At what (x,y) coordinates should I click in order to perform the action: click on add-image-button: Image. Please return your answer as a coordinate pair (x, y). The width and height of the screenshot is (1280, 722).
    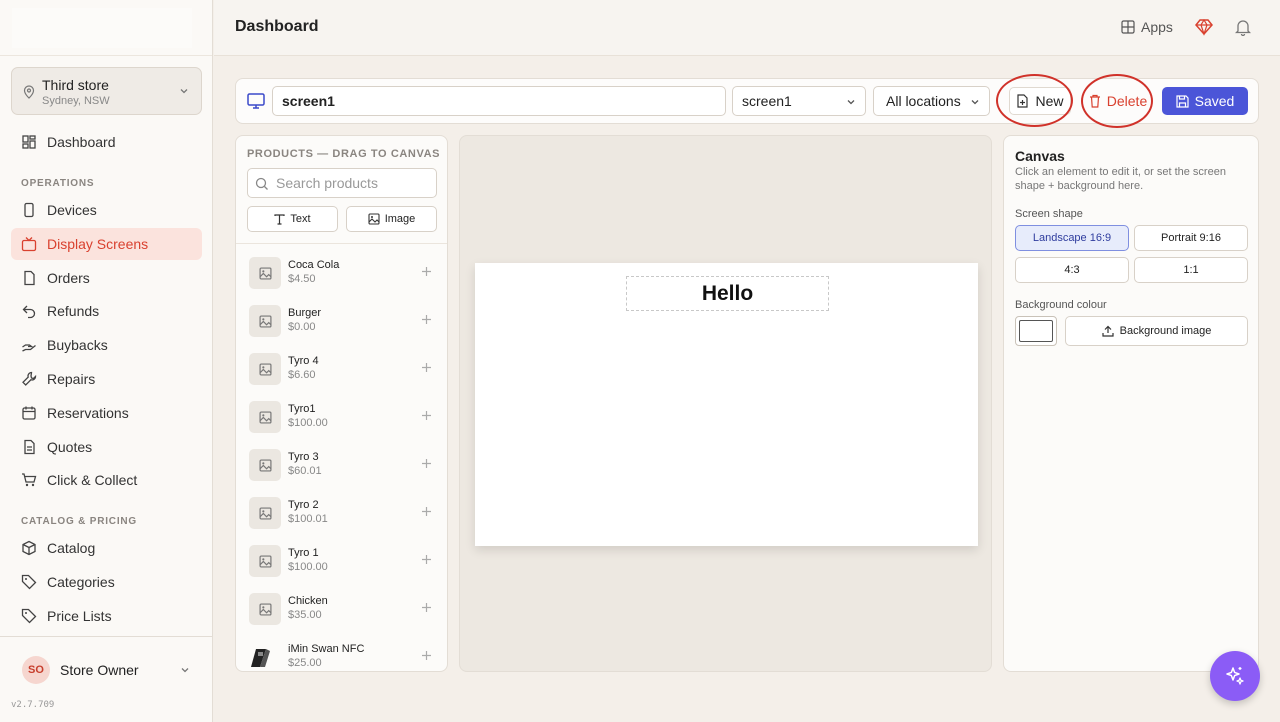
    Looking at the image, I should click on (391, 219).